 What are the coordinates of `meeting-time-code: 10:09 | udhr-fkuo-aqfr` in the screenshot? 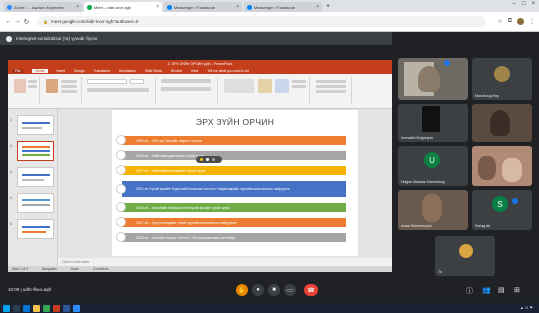 It's located at (30, 289).